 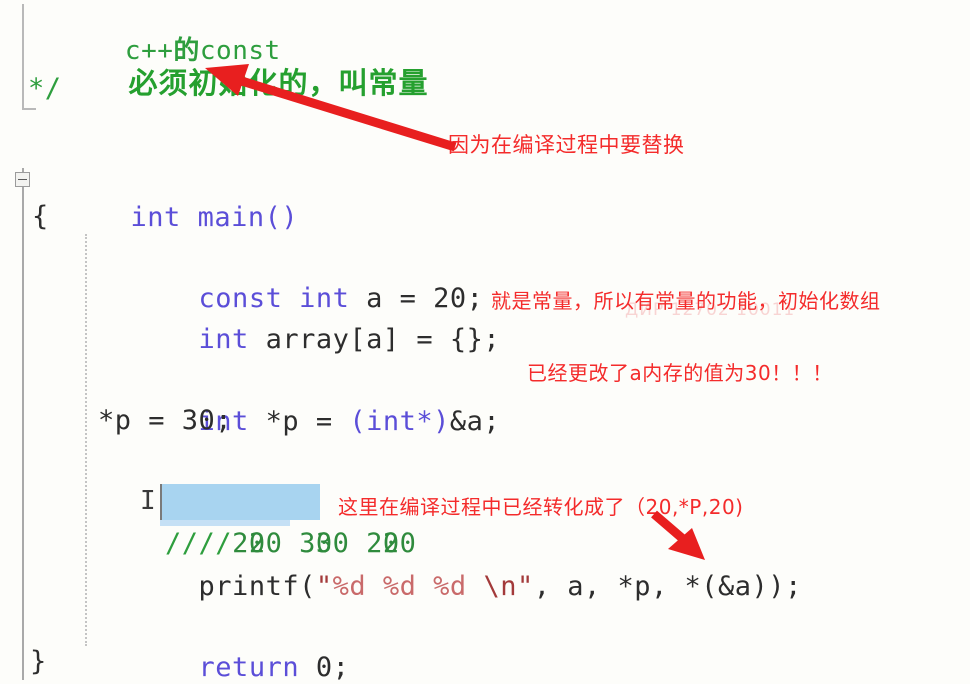 What do you see at coordinates (190, 543) in the screenshot?
I see `comment-slashes-overlay: //` at bounding box center [190, 543].